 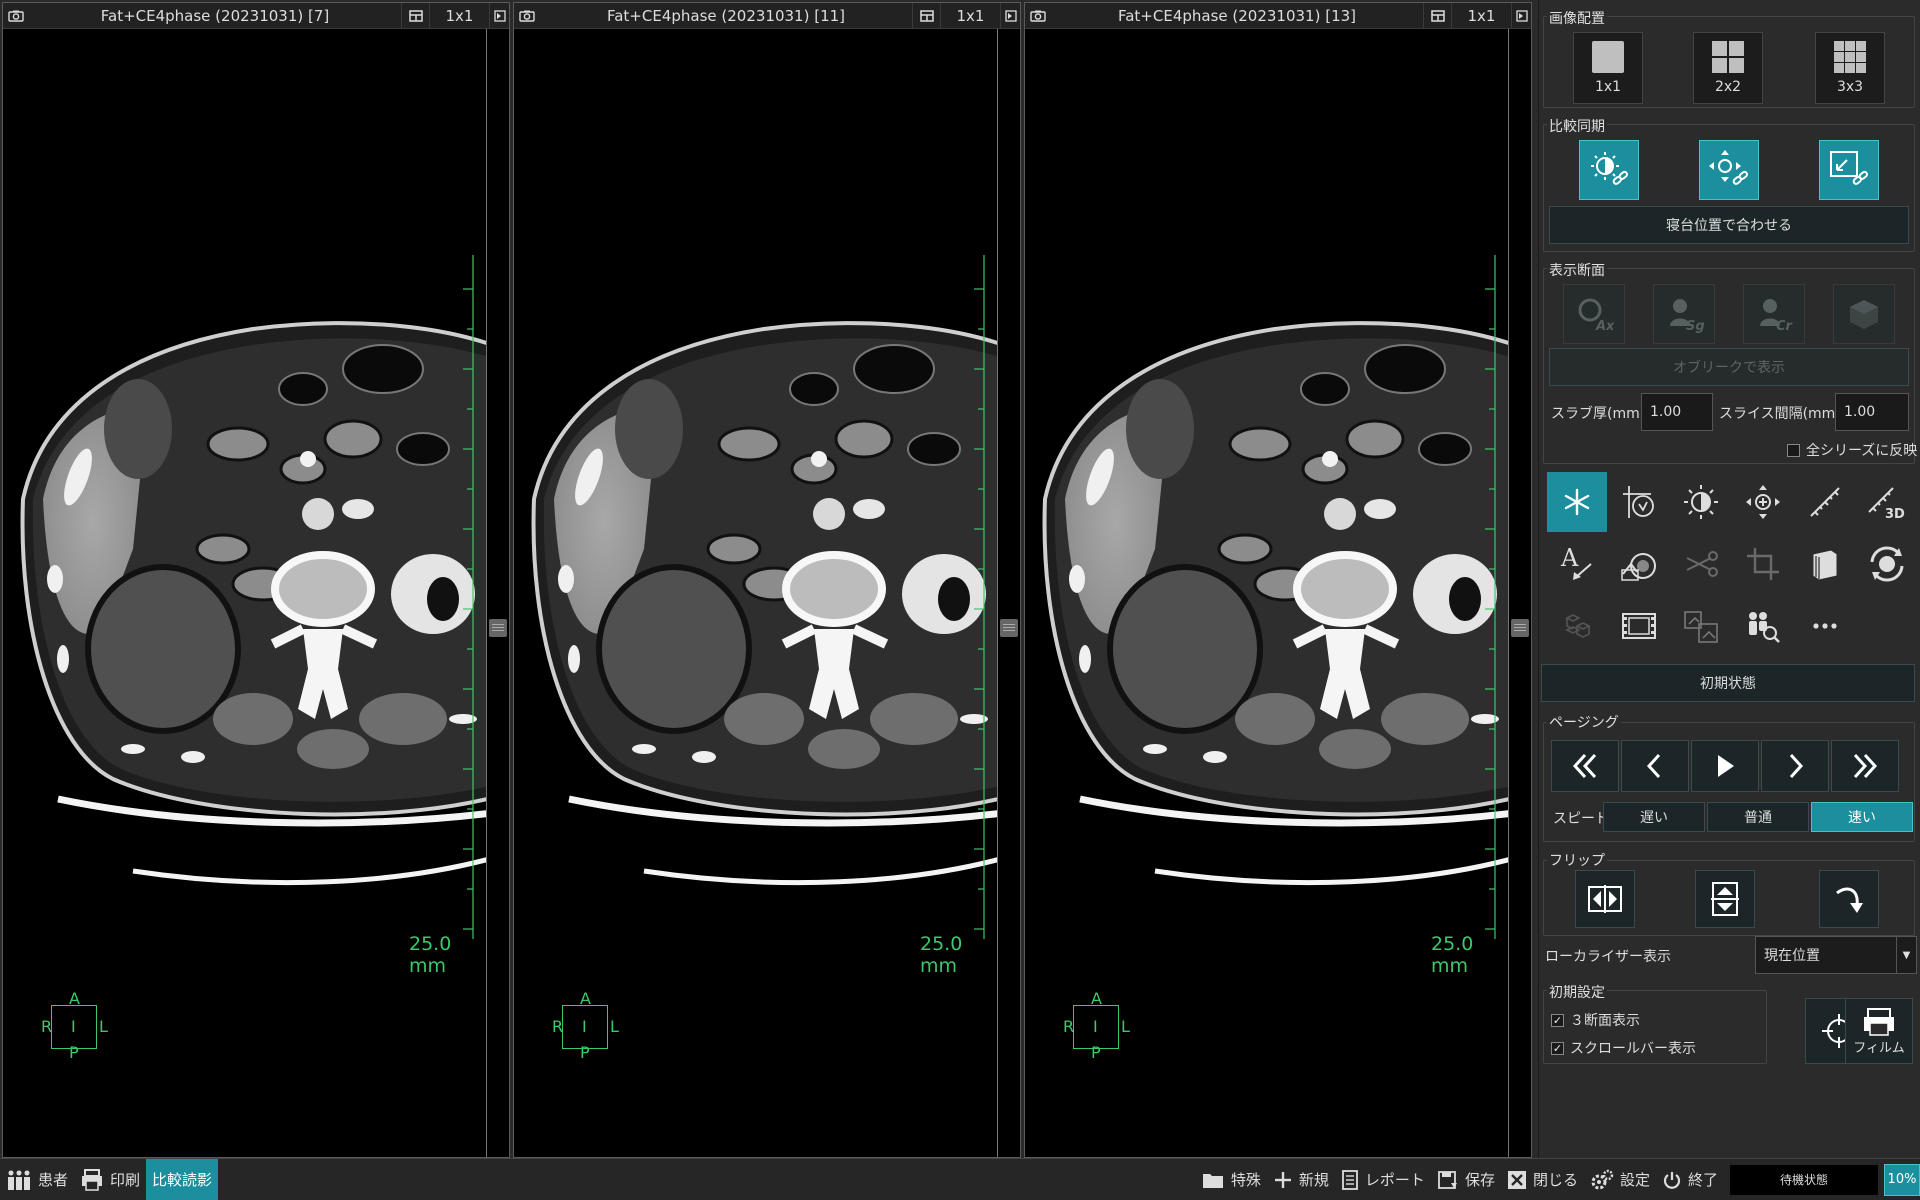 What do you see at coordinates (1237, 15) in the screenshot?
I see `series-title: Fat+CE4phase (20231031) [13]` at bounding box center [1237, 15].